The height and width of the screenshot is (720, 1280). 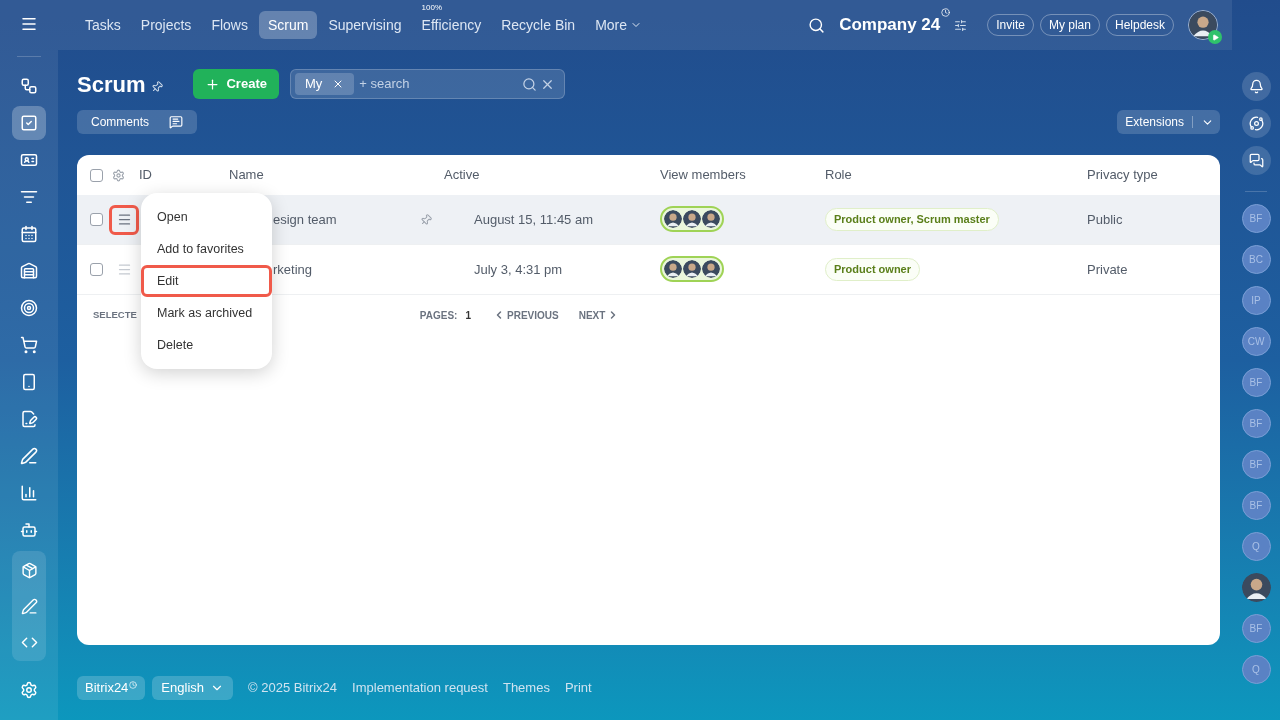 I want to click on previous-link: PREVIOUS, so click(x=526, y=315).